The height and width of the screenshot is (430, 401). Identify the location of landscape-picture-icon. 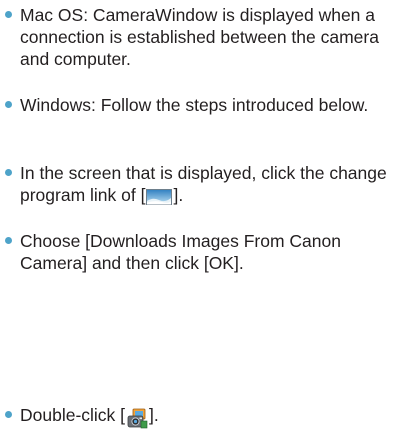
(159, 199).